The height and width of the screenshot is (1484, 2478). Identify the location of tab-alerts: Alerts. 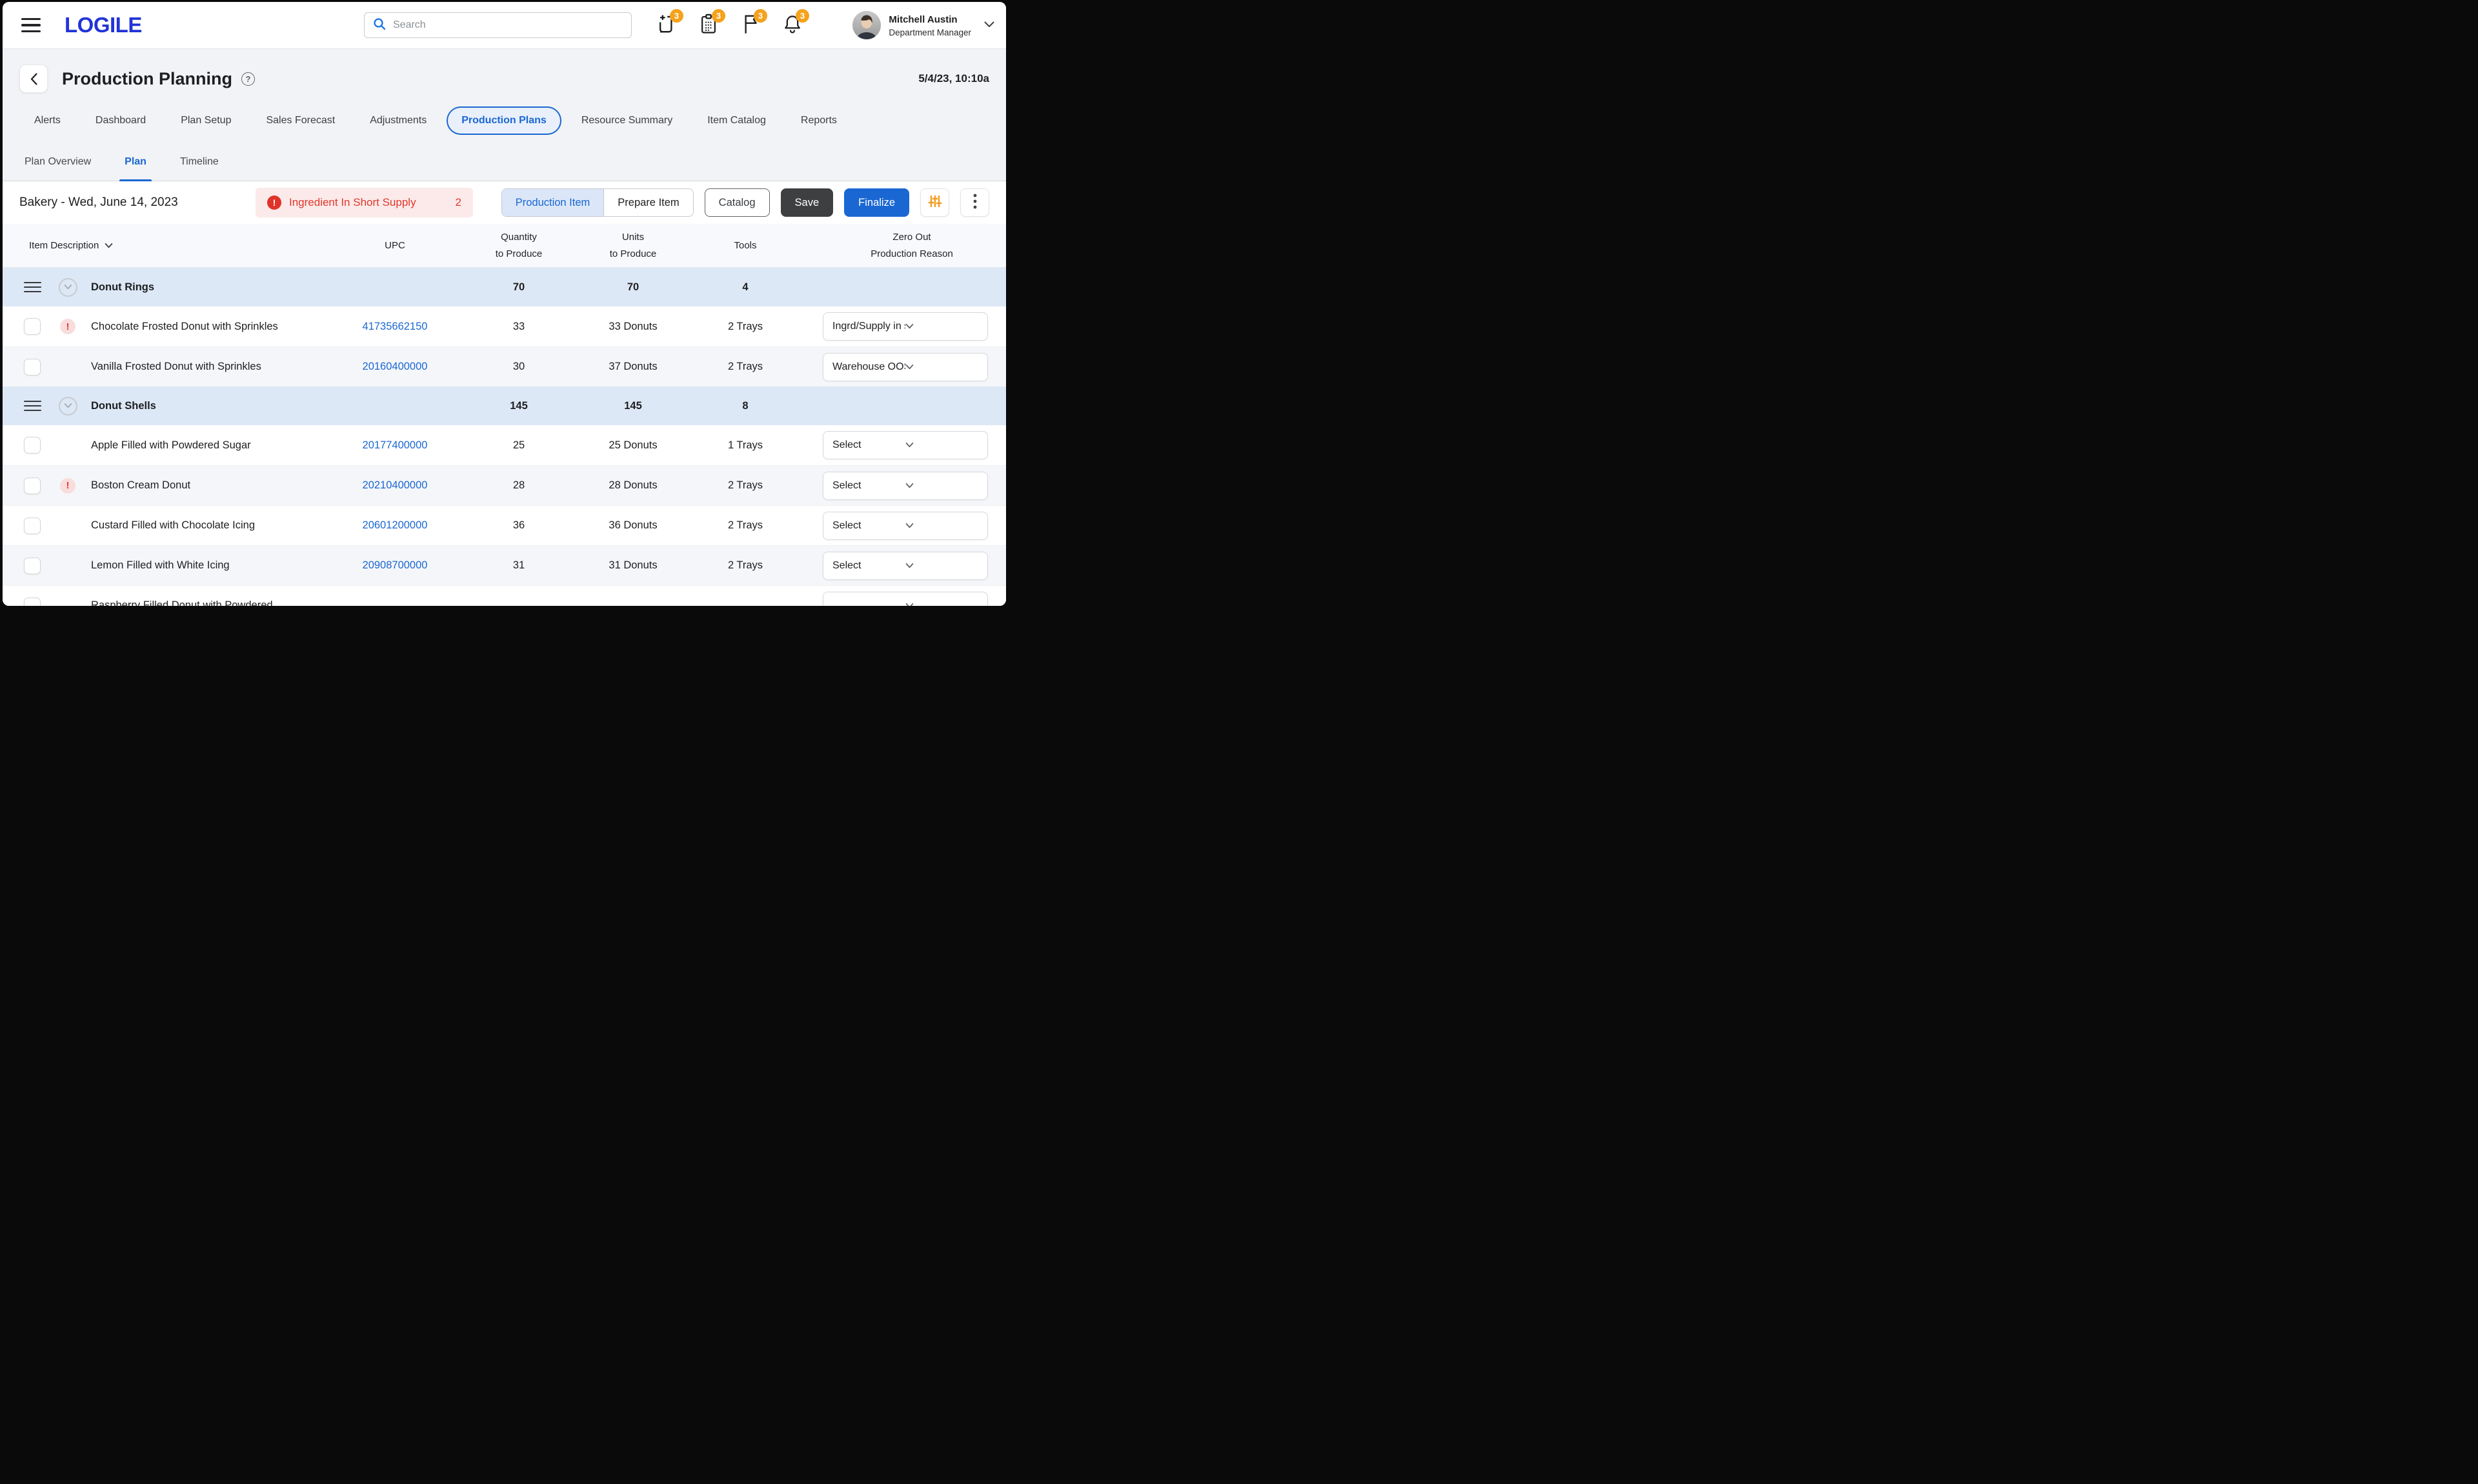
(47, 121).